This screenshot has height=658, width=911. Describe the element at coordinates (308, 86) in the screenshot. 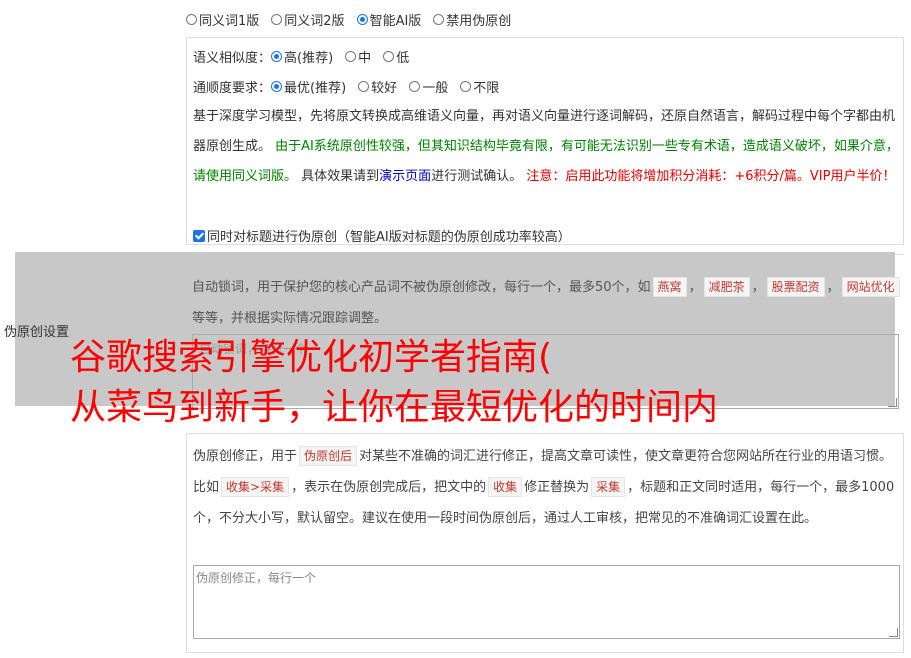

I see `fluency-best-radio: 最优(推荐)` at that location.